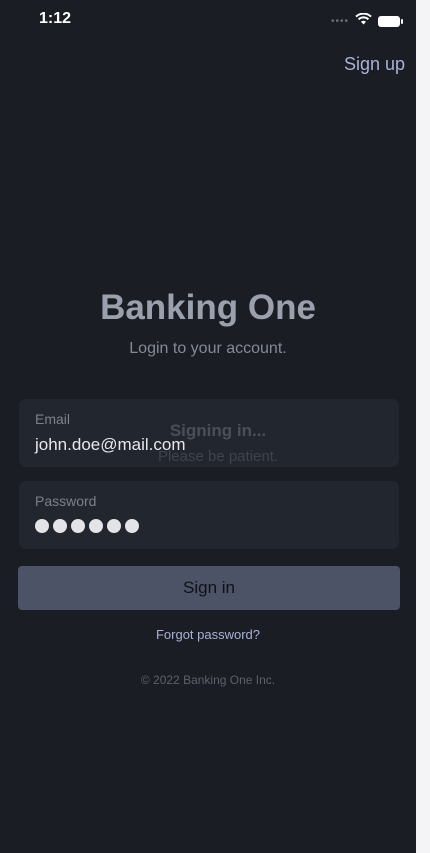  Describe the element at coordinates (390, 21) in the screenshot. I see `battery-icon` at that location.